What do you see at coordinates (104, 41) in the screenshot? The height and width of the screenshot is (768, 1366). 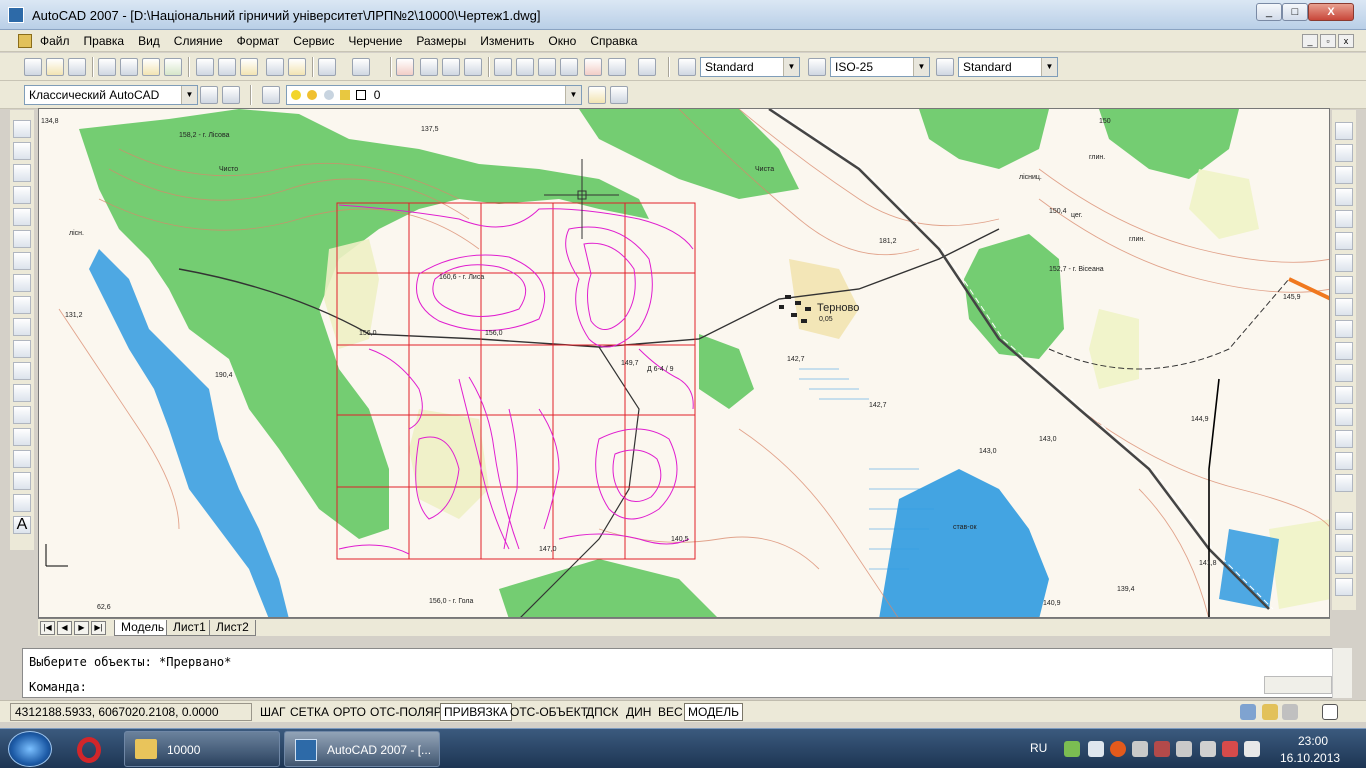 I see `menu-edit: Правка` at bounding box center [104, 41].